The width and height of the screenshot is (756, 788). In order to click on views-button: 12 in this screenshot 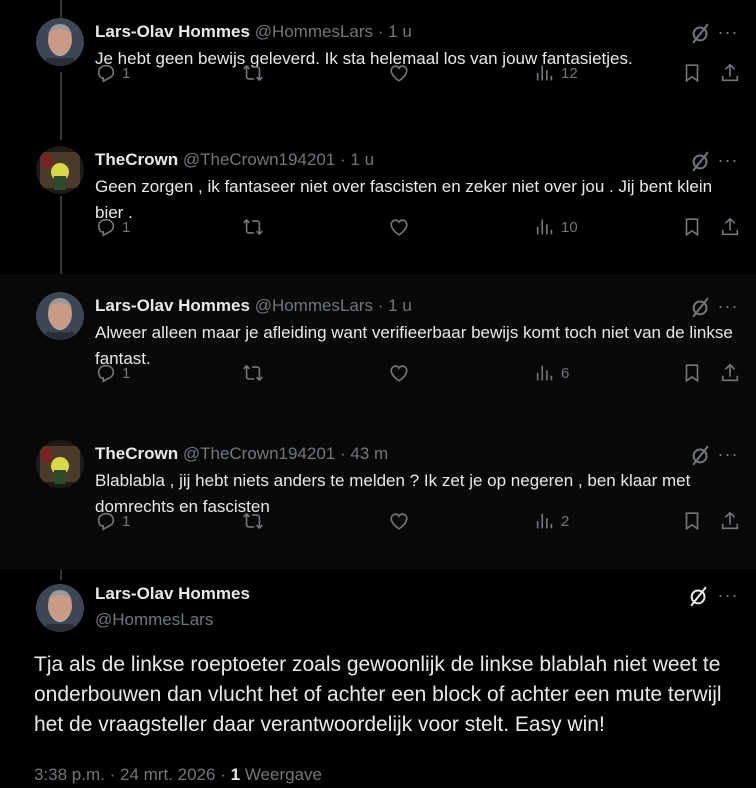, I will do `click(556, 73)`.